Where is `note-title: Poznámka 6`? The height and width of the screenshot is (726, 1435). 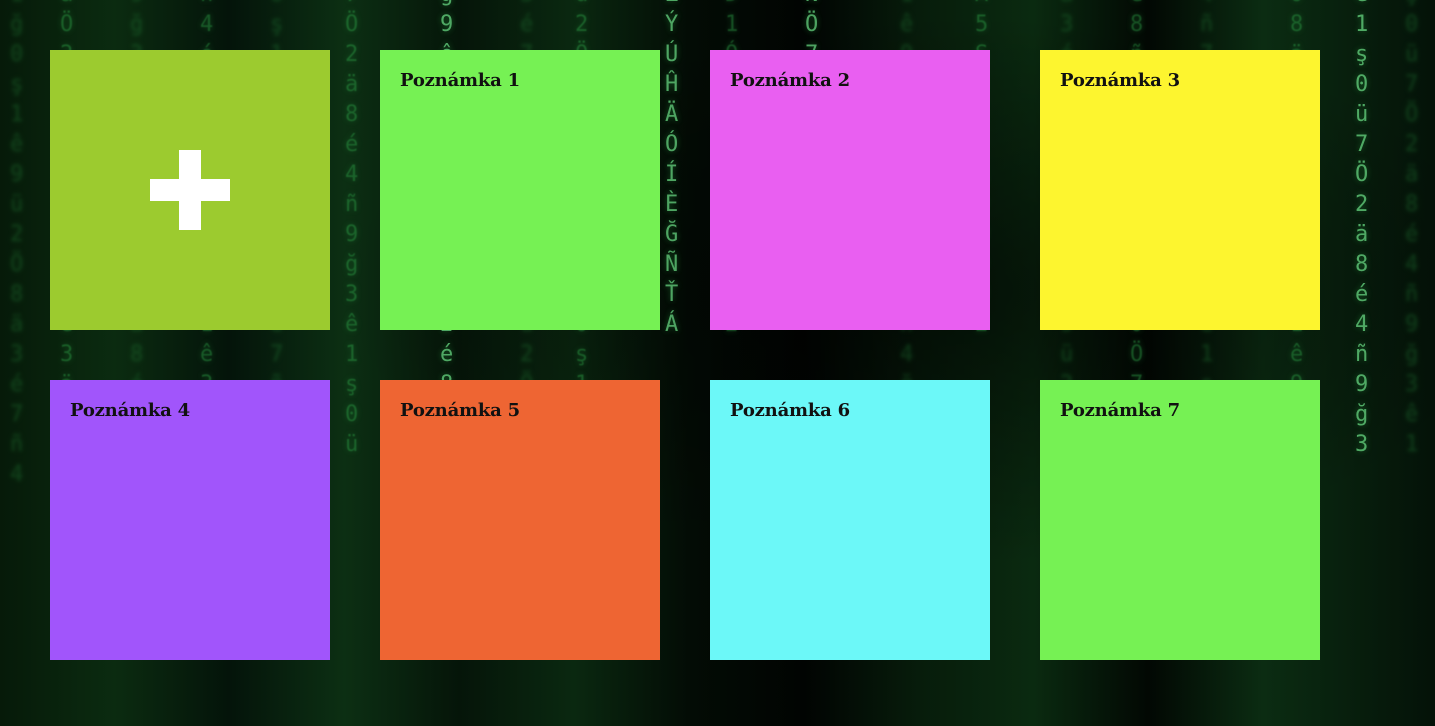
note-title: Poznámka 6 is located at coordinates (790, 410).